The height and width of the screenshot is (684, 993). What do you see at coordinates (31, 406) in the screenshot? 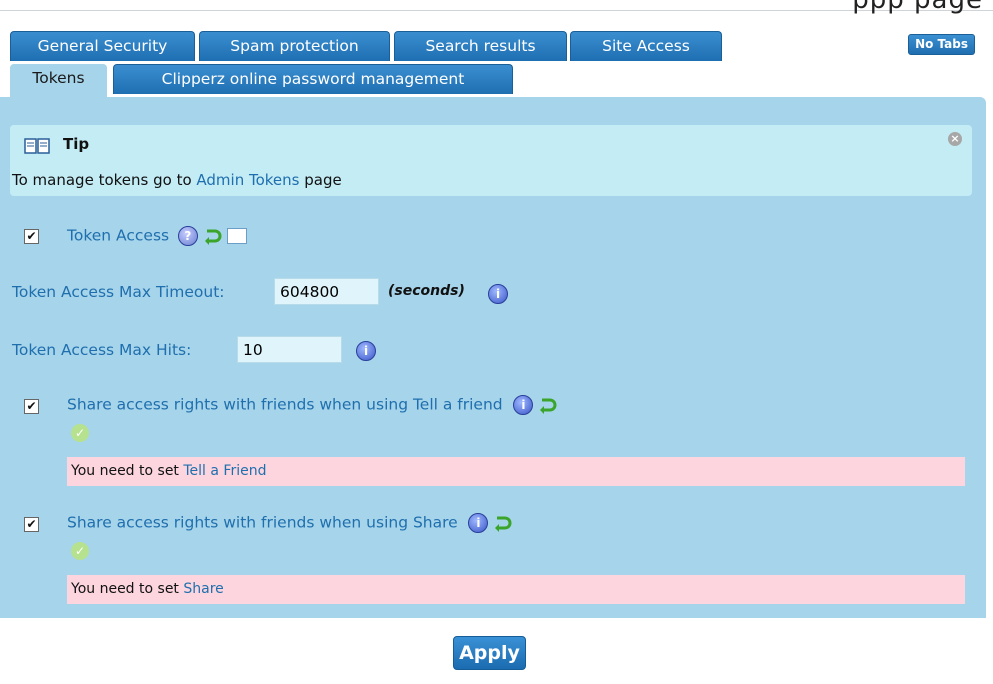
I see `share-tell-friend-checkbox: ✔` at bounding box center [31, 406].